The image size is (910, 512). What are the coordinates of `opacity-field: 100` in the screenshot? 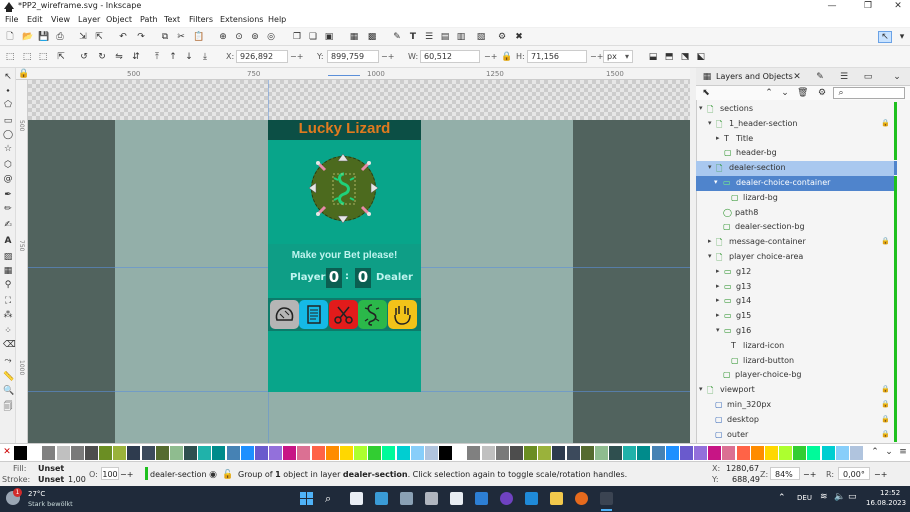 It's located at (110, 473).